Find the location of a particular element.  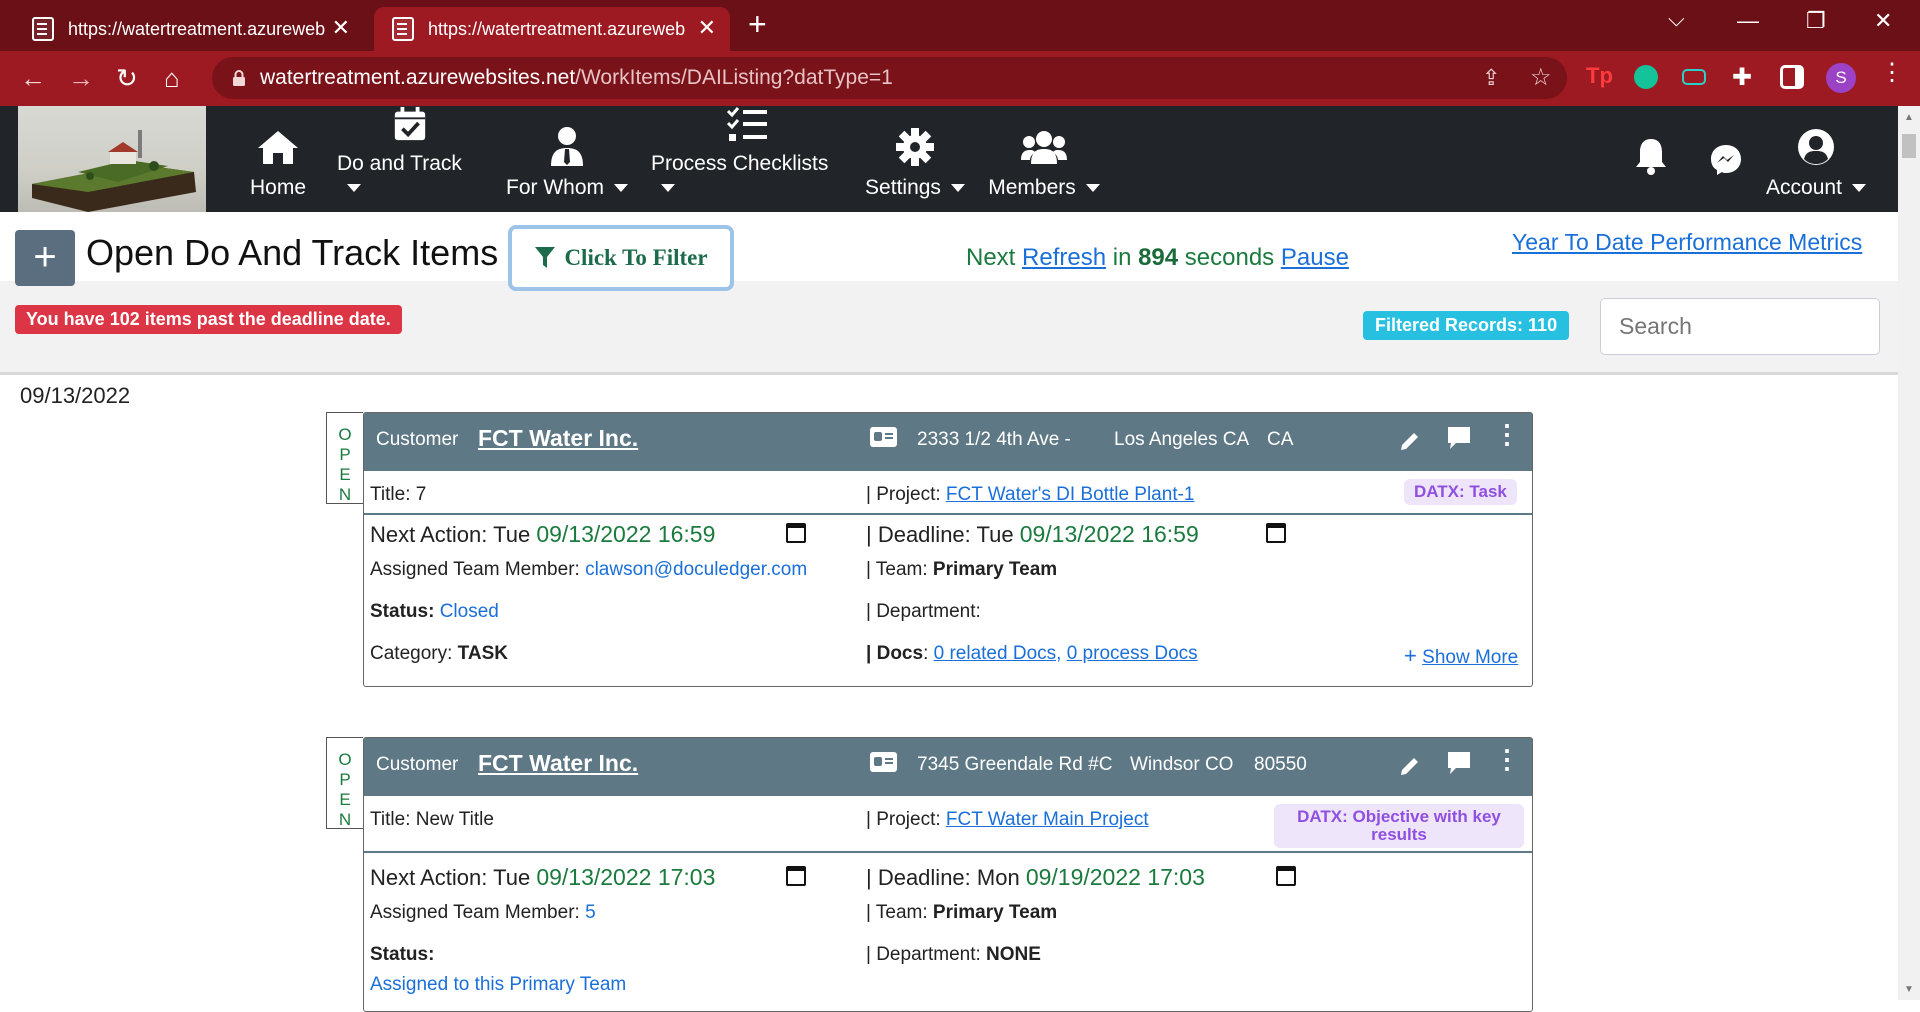

site-logo is located at coordinates (112, 159).